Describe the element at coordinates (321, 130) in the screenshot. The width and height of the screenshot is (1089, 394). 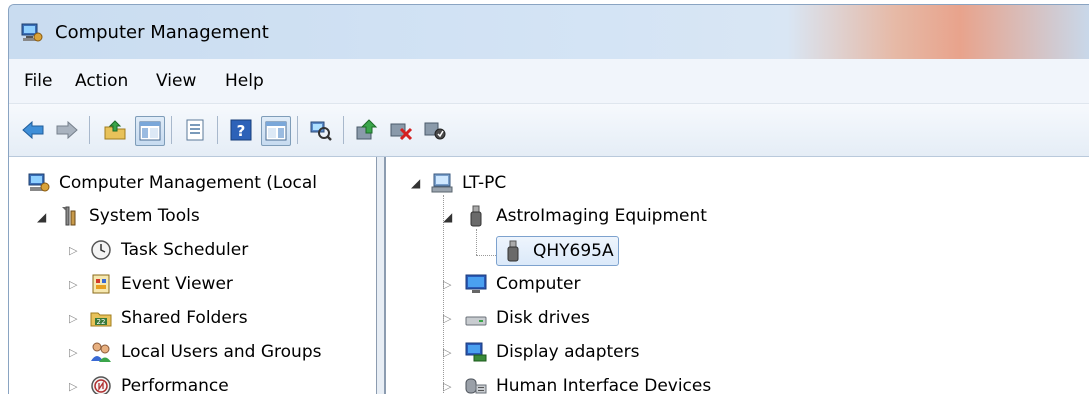
I see `scan-hardware-icon` at that location.